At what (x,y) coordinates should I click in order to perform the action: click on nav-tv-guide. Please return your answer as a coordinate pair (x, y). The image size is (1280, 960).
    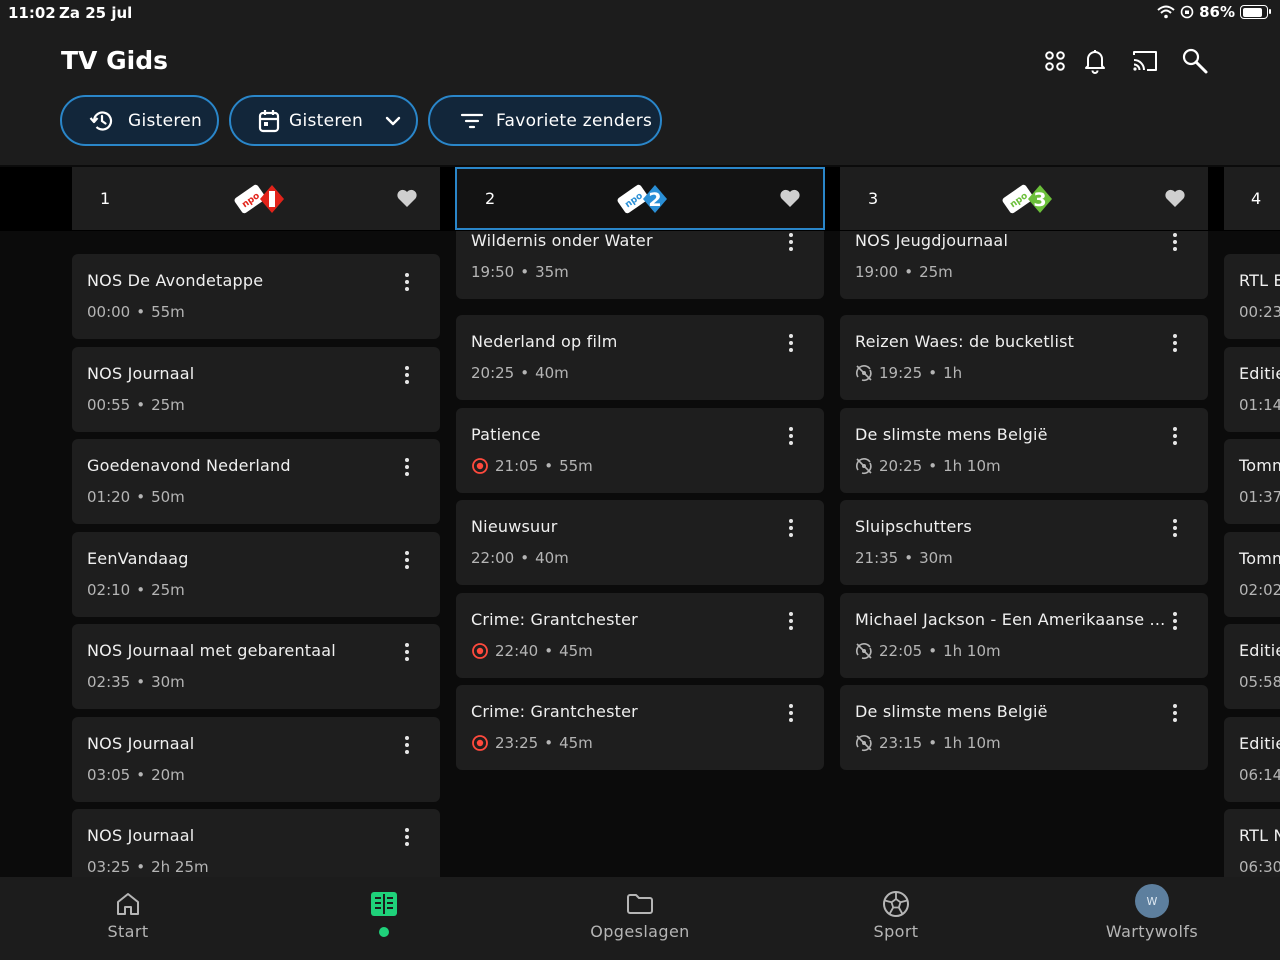
    Looking at the image, I should click on (384, 918).